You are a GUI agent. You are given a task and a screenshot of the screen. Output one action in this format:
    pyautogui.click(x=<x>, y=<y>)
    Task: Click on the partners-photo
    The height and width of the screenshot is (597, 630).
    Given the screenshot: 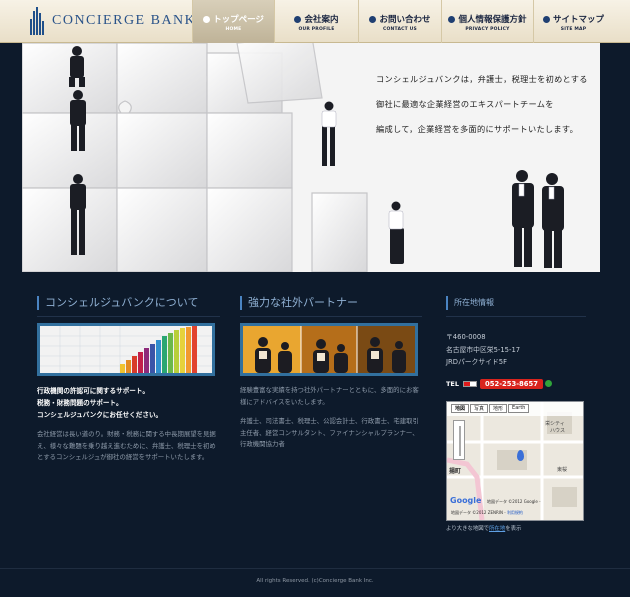 What is the action you would take?
    pyautogui.click(x=329, y=349)
    